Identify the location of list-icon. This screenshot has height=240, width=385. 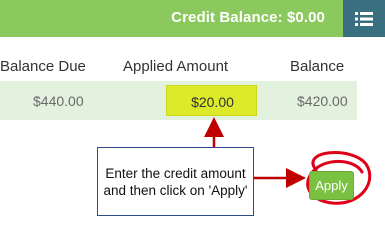
(364, 18).